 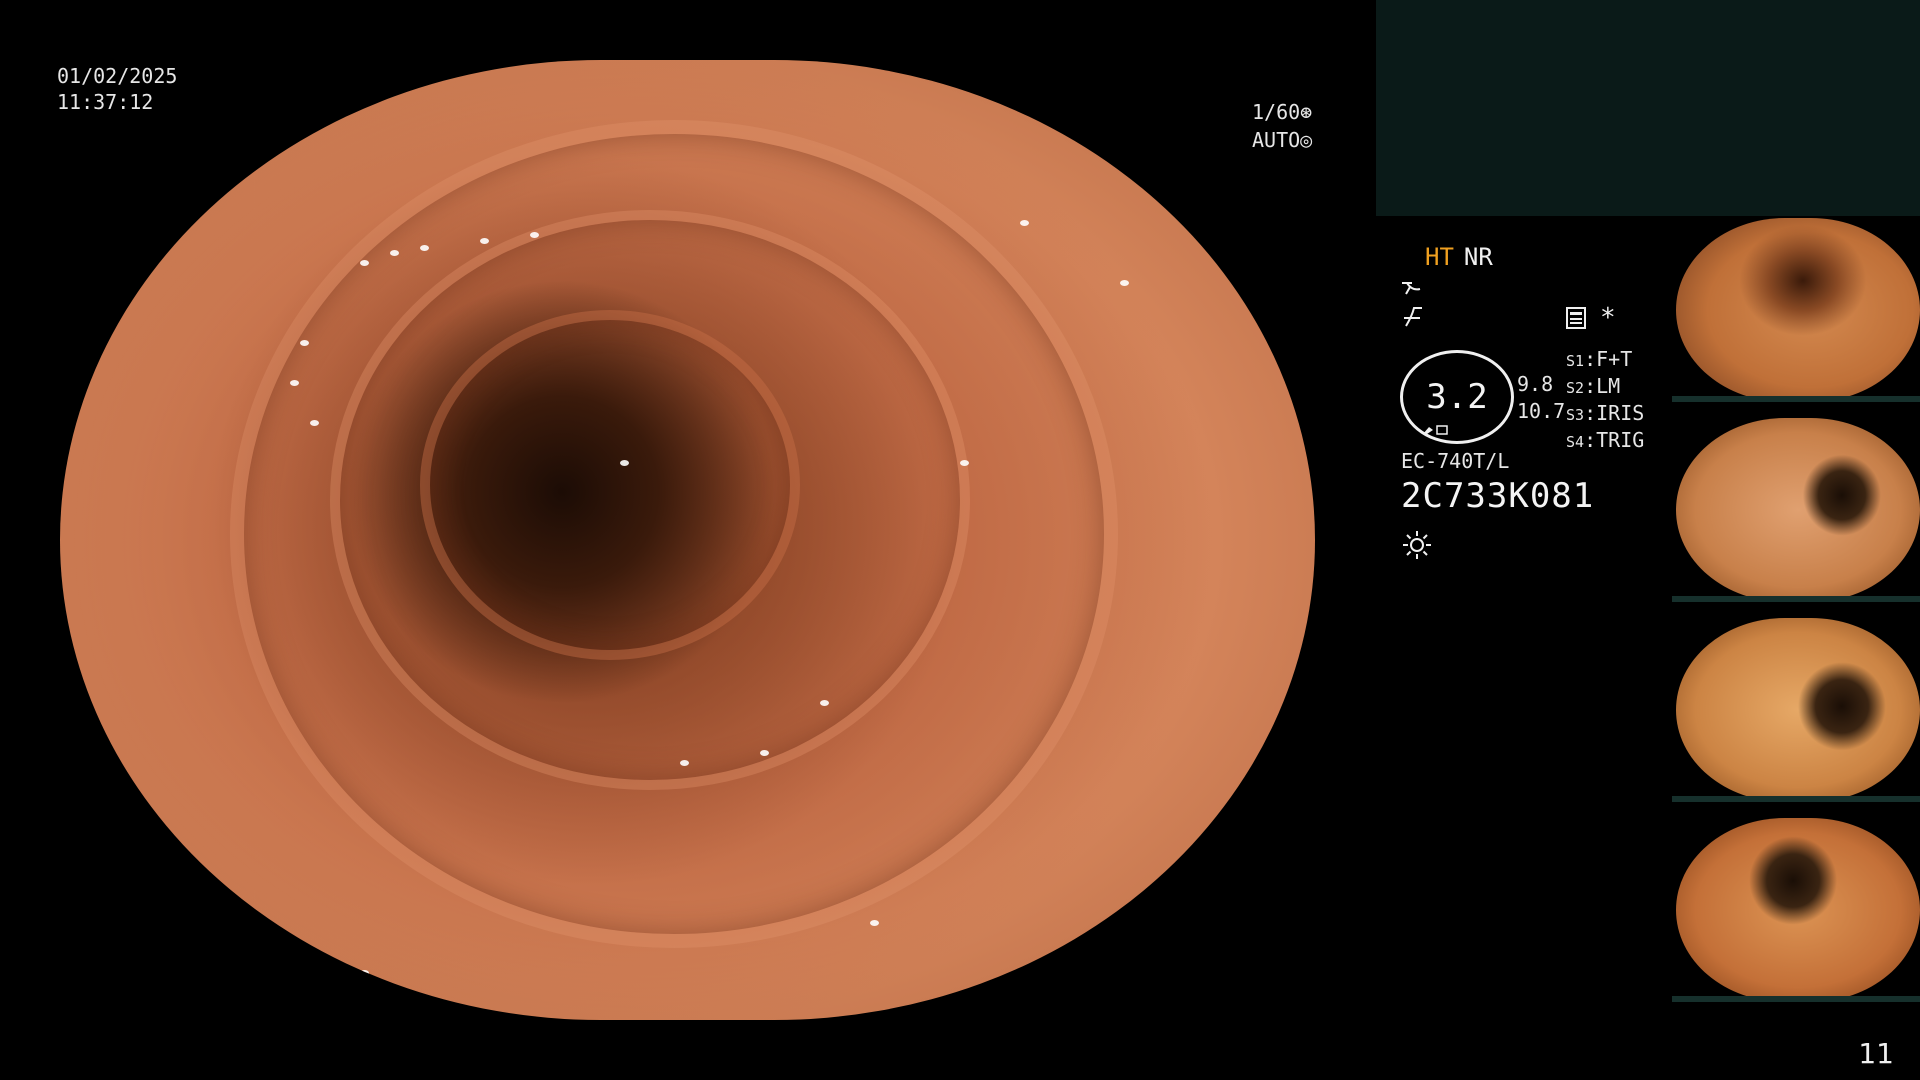 I want to click on gamma-icon, so click(x=1413, y=317).